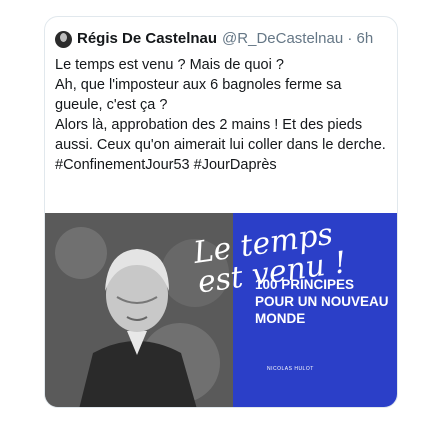 This screenshot has width=444, height=421. Describe the element at coordinates (169, 65) in the screenshot. I see `tweet-line-1: Le temps est venu ? Mais de quoi ?` at that location.